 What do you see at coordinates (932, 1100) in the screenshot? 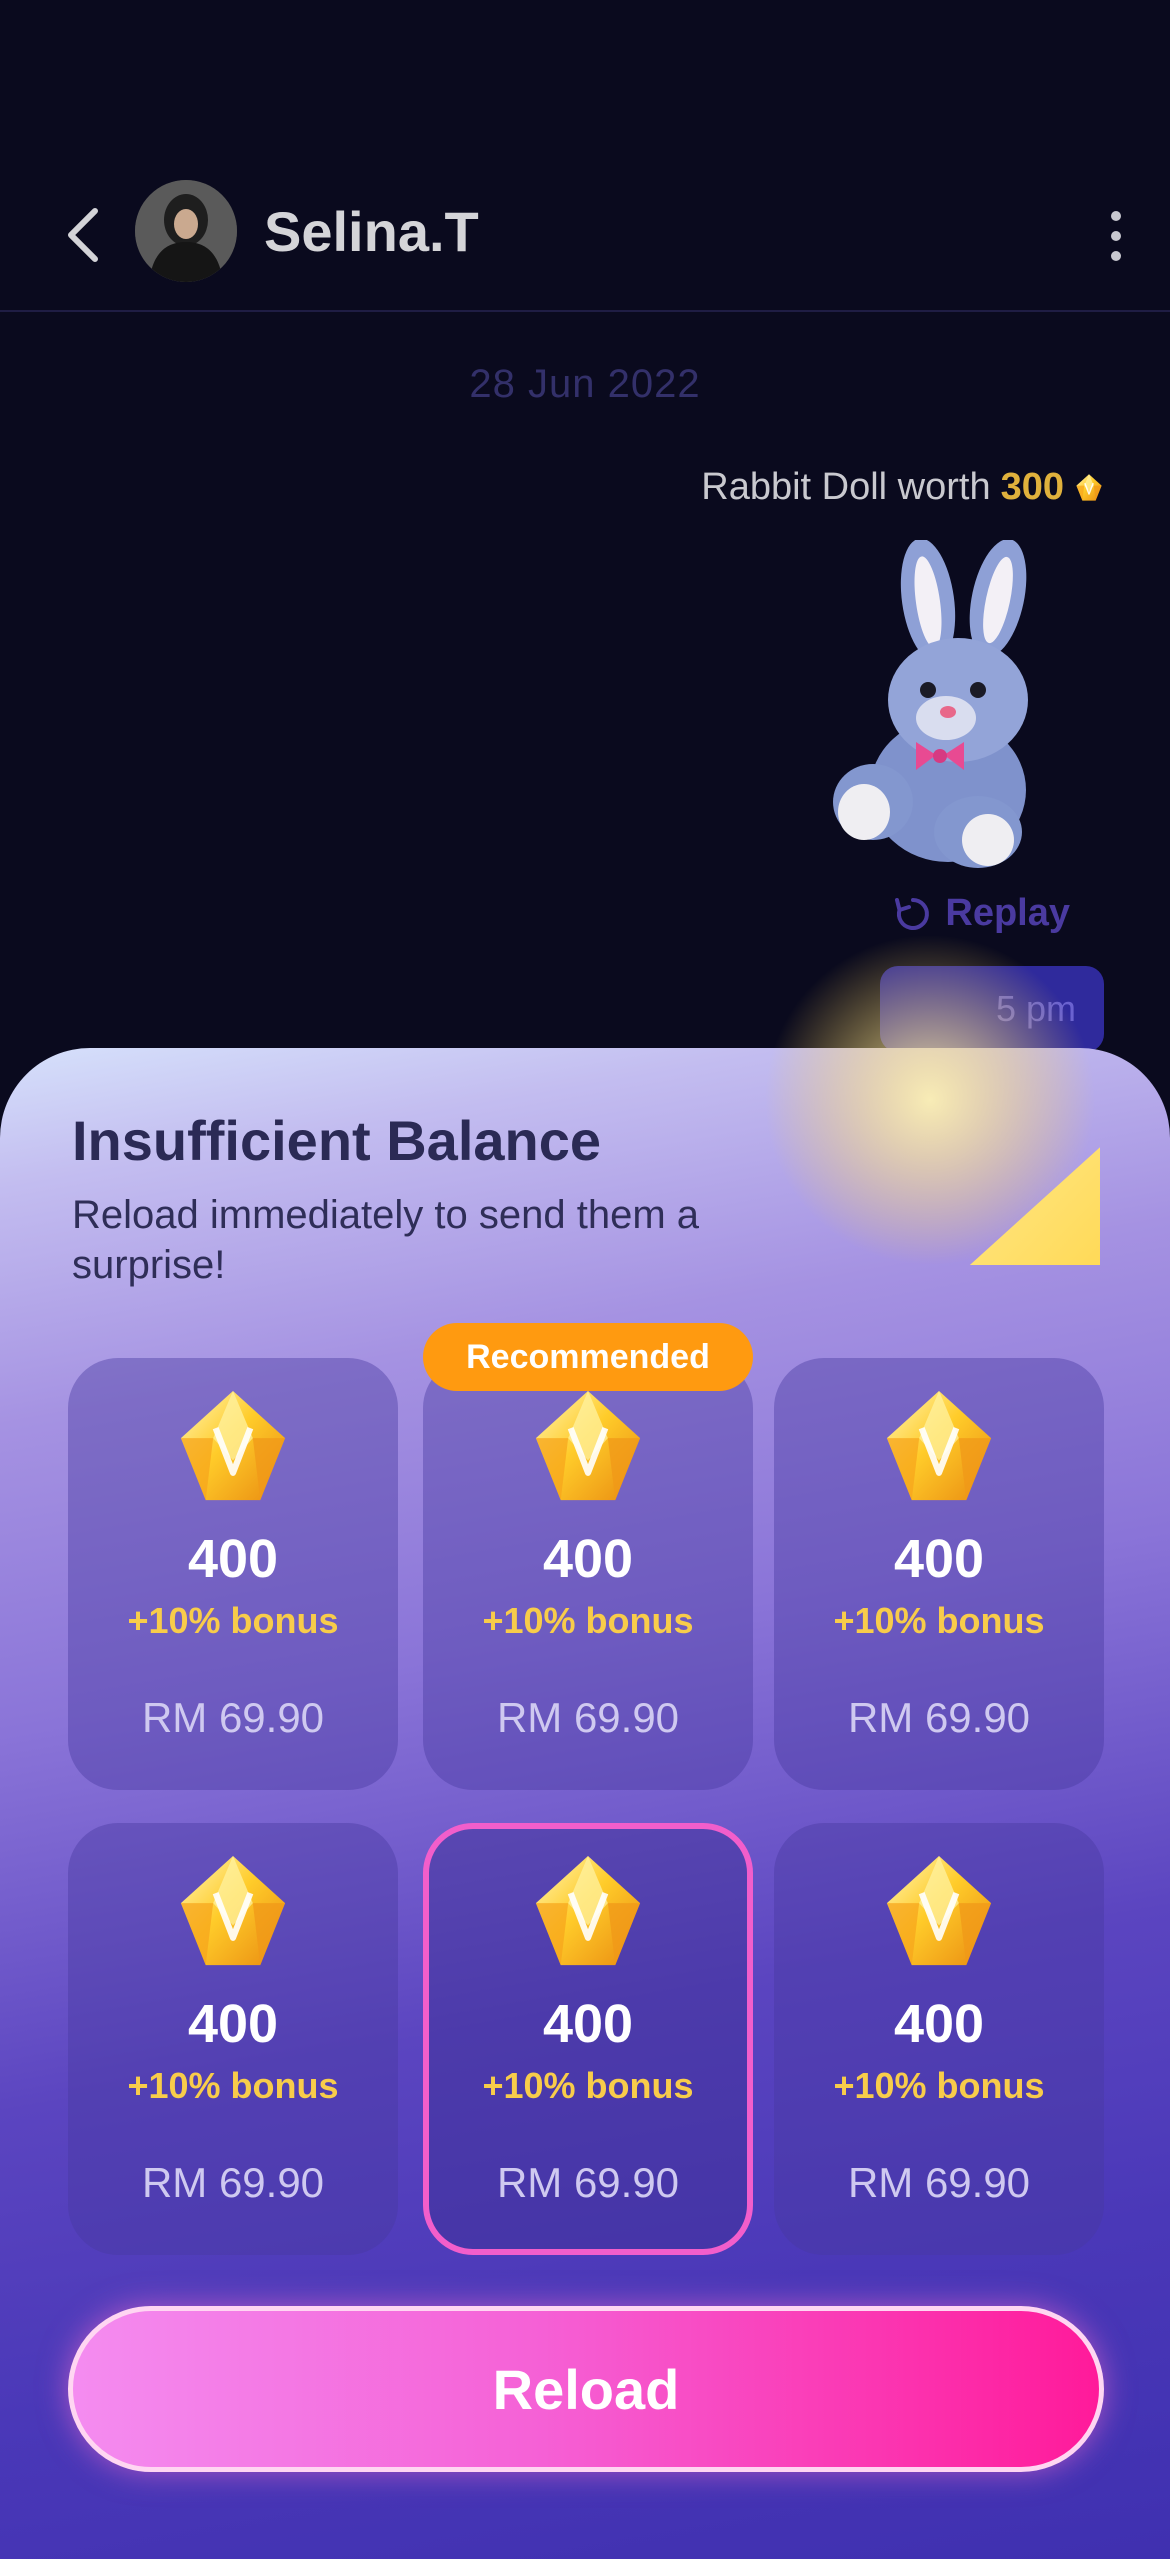
I see `large-diamond-gem-icon` at bounding box center [932, 1100].